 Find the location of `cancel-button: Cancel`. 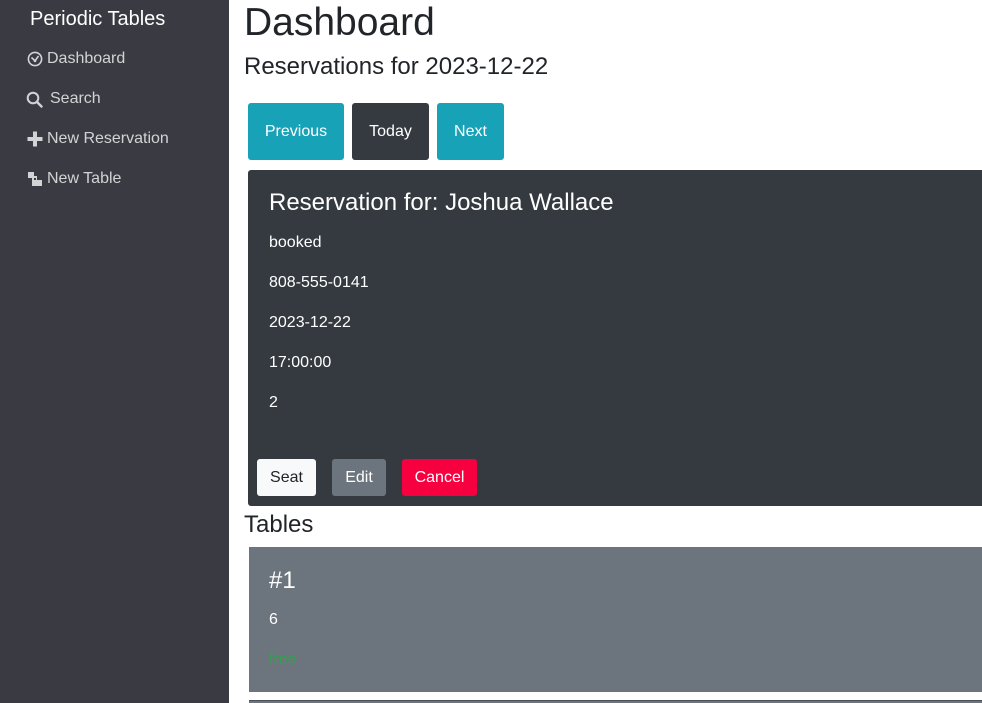

cancel-button: Cancel is located at coordinates (439, 477).